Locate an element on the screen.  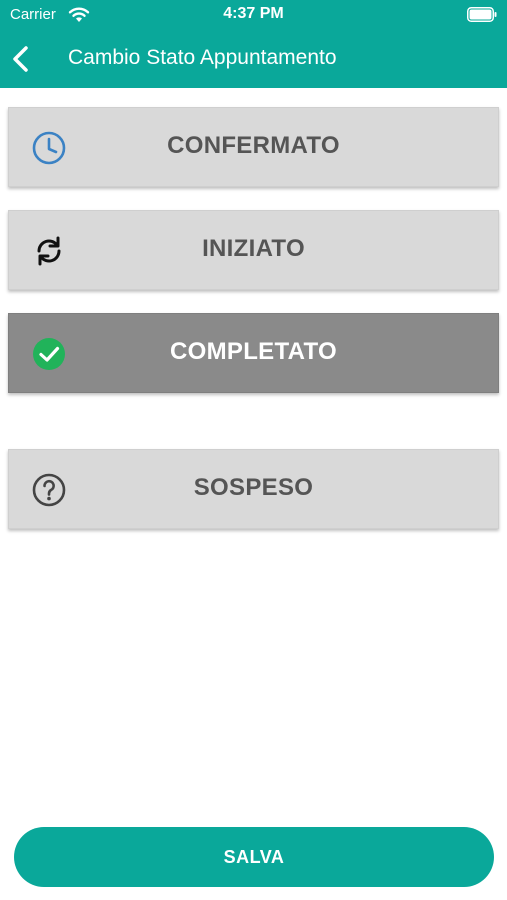
status-option-label: INIZIATO is located at coordinates (253, 248).